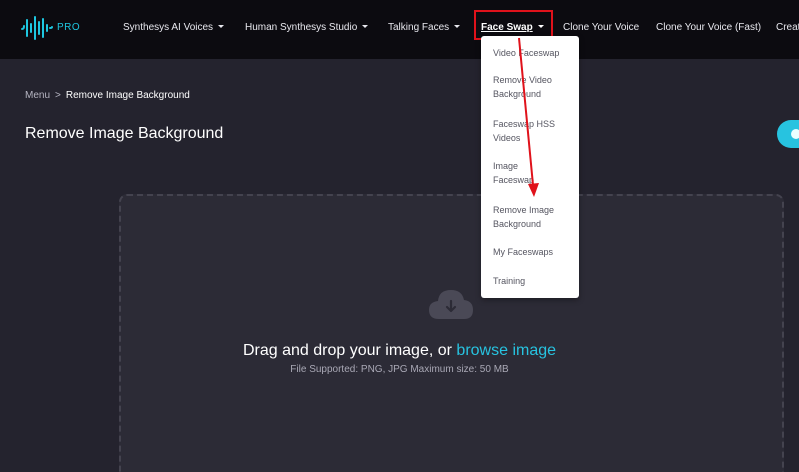  Describe the element at coordinates (506, 350) in the screenshot. I see `browse-image-link: browse image` at that location.